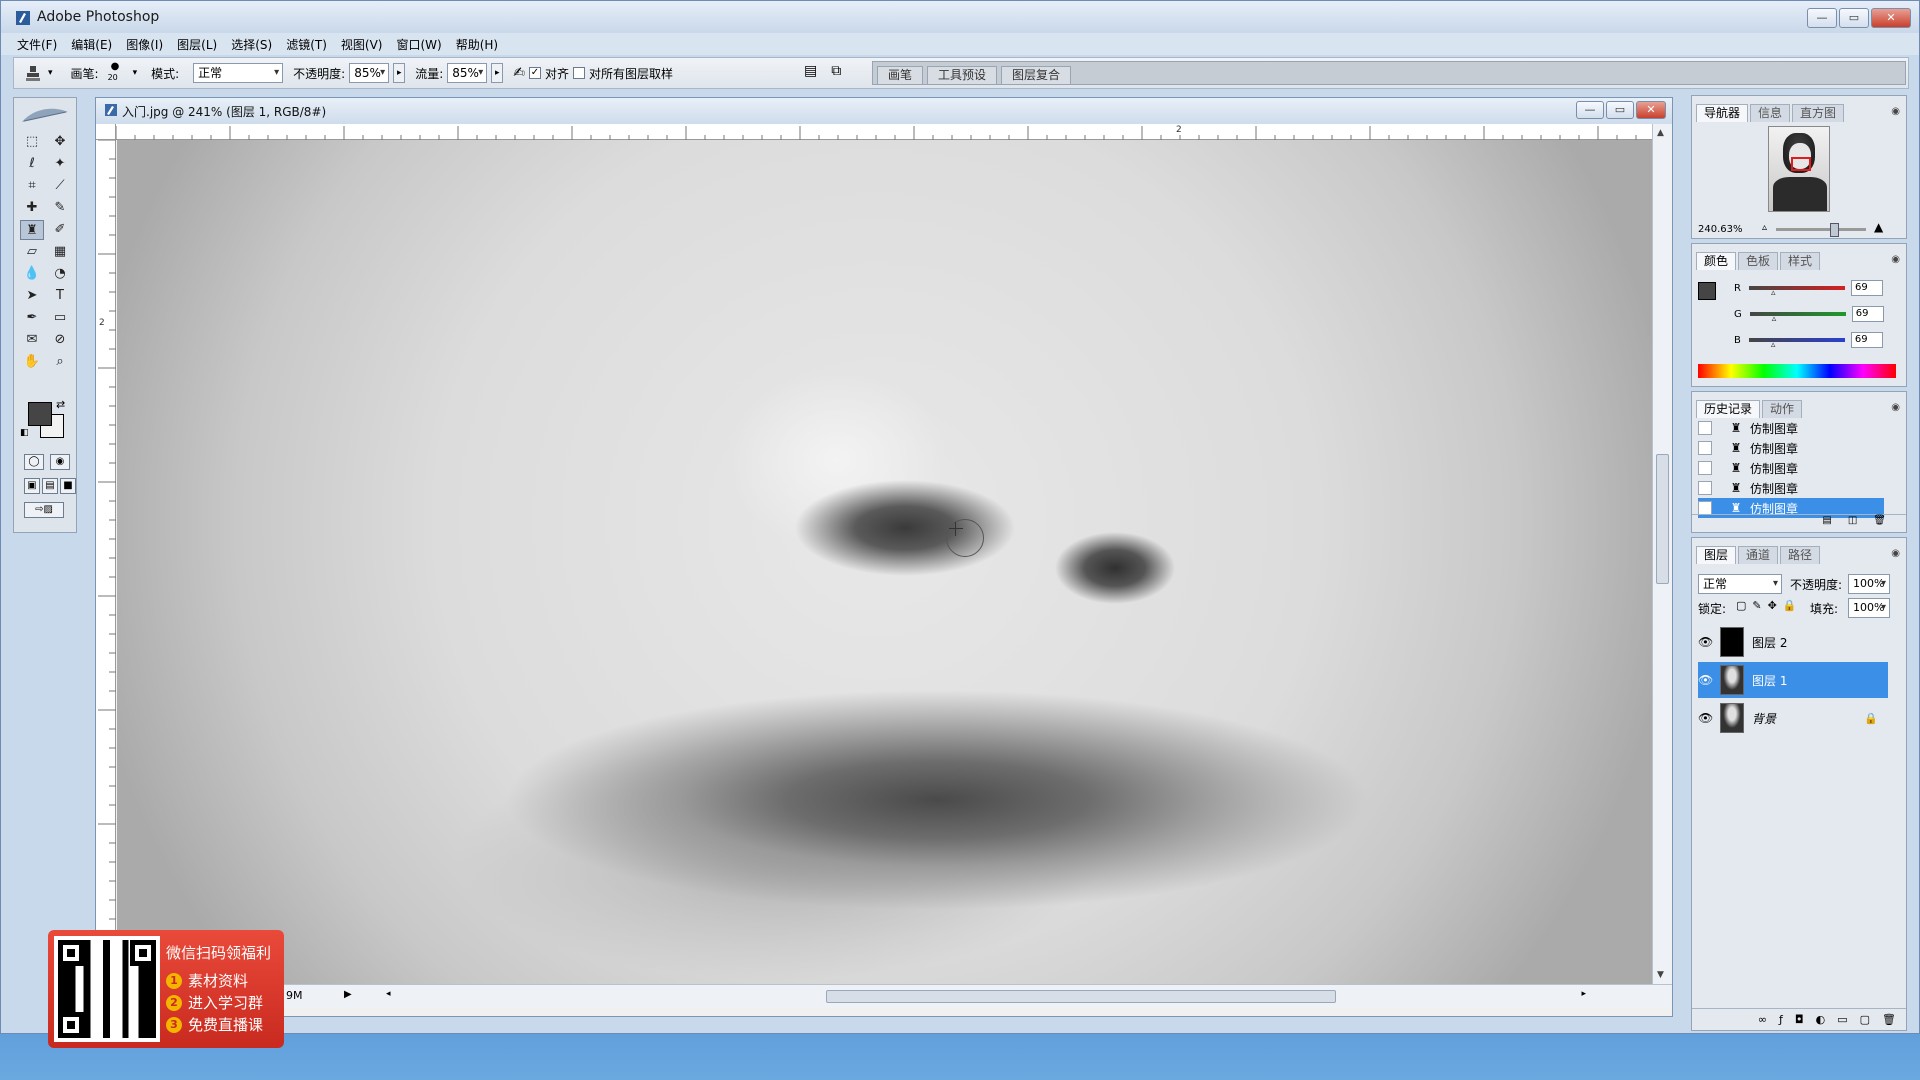  I want to click on tab-info: 信息, so click(1770, 113).